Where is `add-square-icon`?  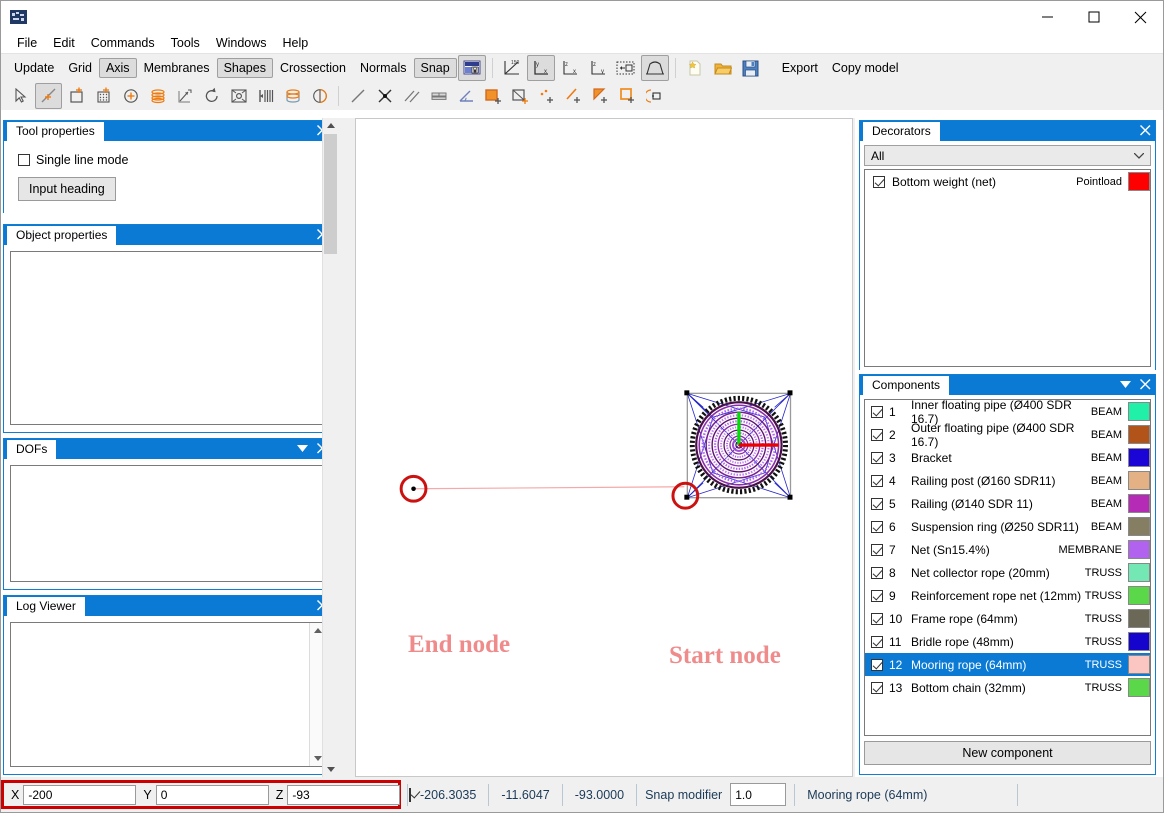
add-square-icon is located at coordinates (627, 96).